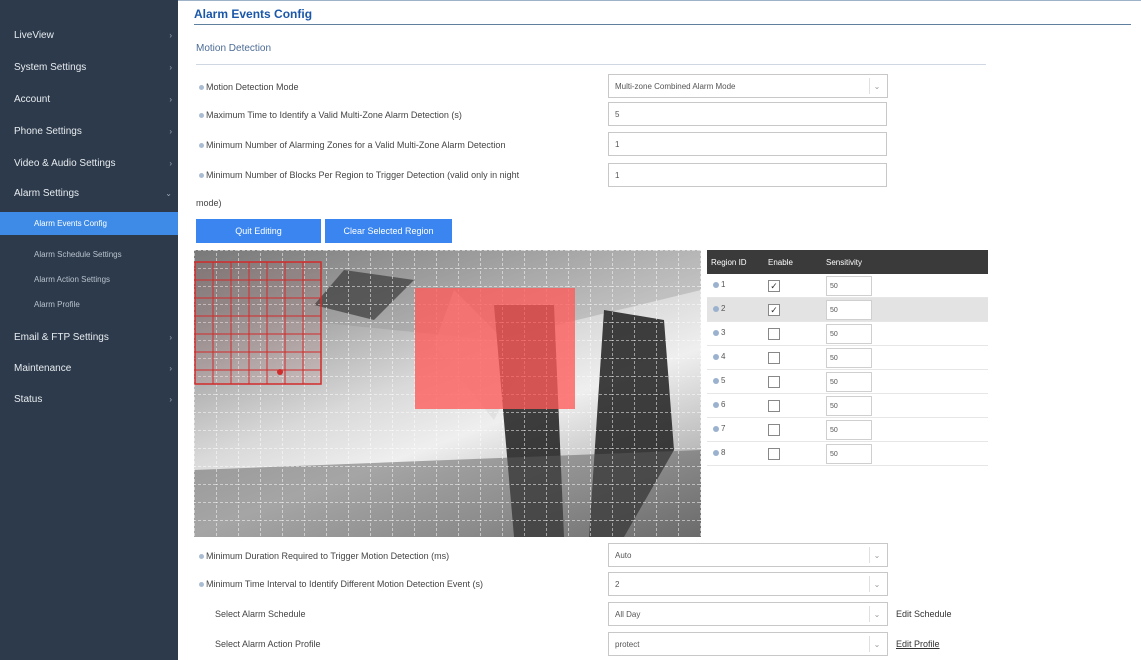 This screenshot has width=1141, height=660. I want to click on region-row: 4 50, so click(847, 358).